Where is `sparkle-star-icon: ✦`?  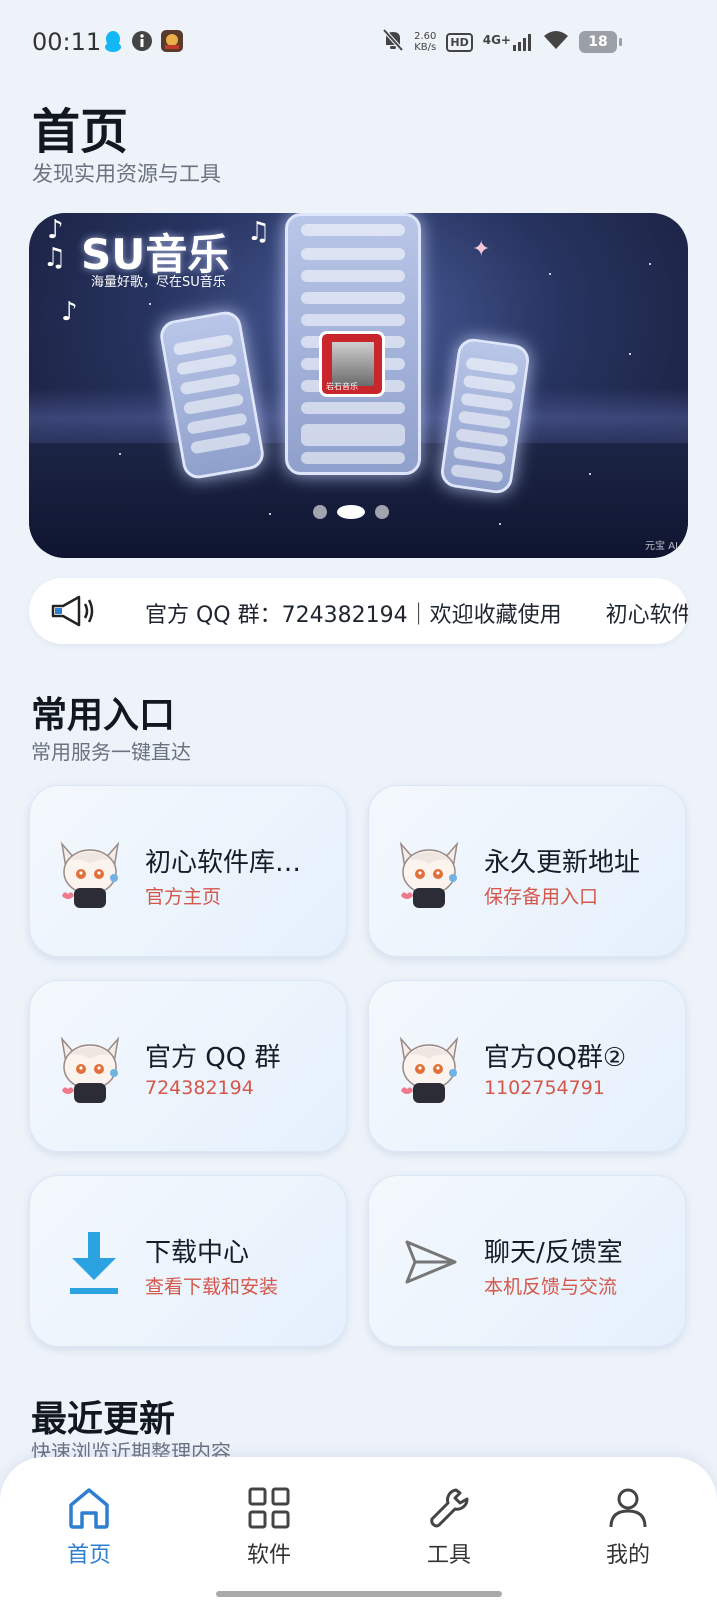
sparkle-star-icon: ✦ is located at coordinates (481, 249).